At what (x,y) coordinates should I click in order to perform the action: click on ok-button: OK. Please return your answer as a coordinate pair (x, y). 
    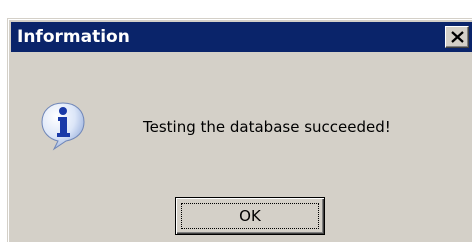
    Looking at the image, I should click on (250, 216).